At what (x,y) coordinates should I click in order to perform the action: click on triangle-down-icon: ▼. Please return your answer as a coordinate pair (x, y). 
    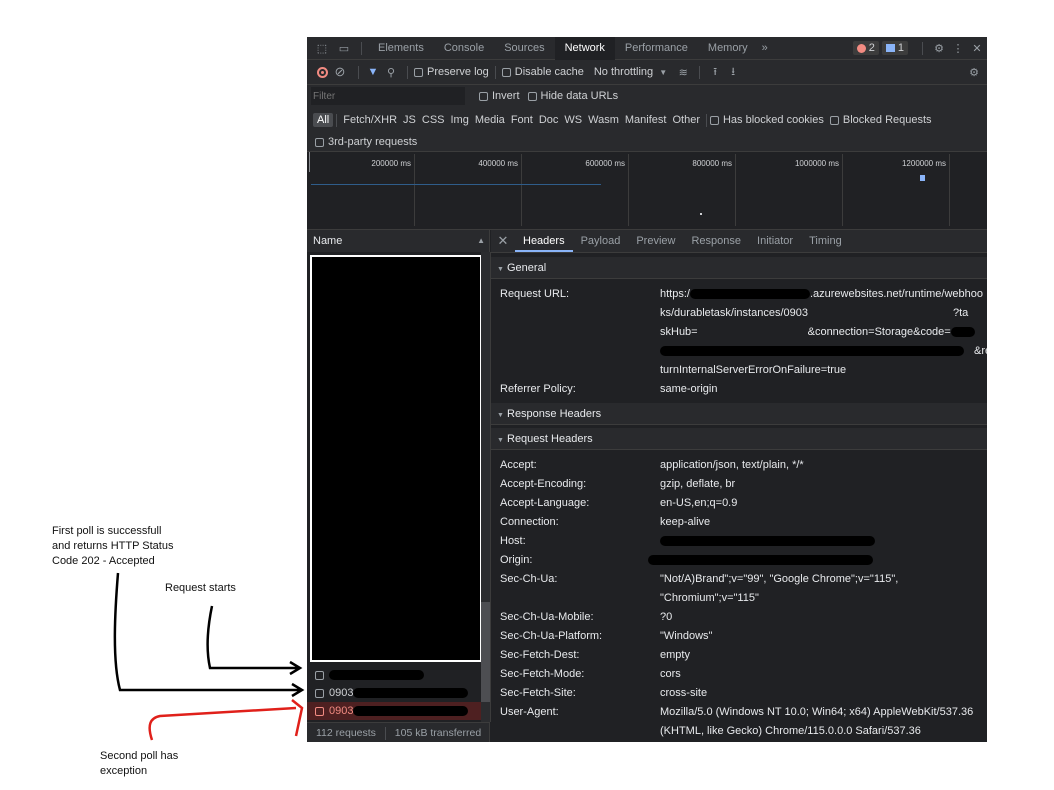
    Looking at the image, I should click on (500, 440).